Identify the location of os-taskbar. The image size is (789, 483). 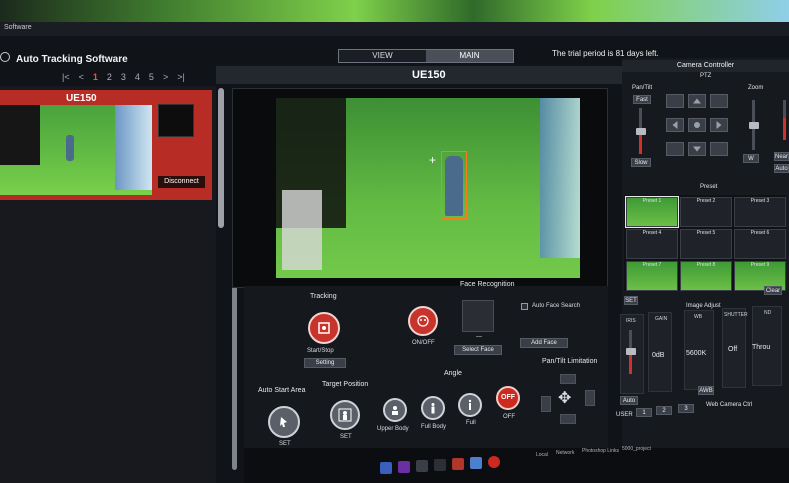
(516, 465).